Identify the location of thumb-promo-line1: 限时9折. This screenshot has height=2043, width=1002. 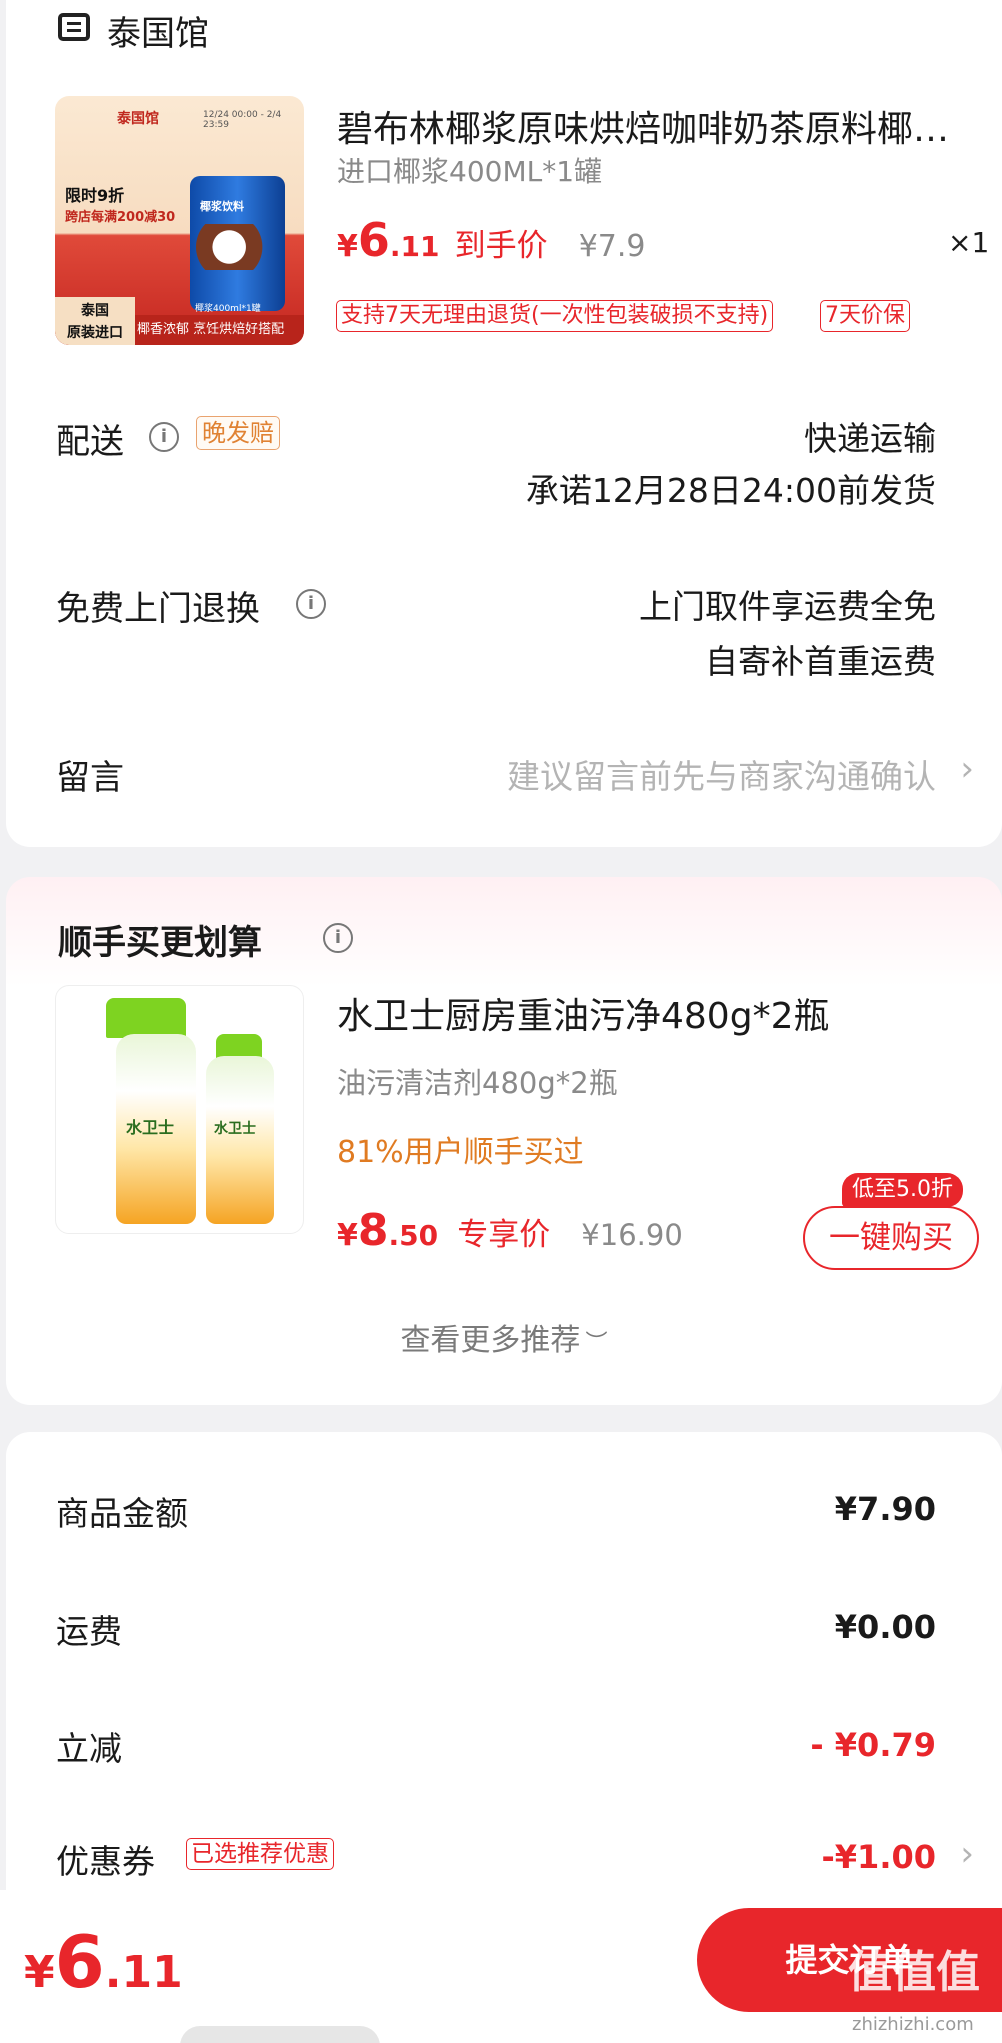
(95, 195).